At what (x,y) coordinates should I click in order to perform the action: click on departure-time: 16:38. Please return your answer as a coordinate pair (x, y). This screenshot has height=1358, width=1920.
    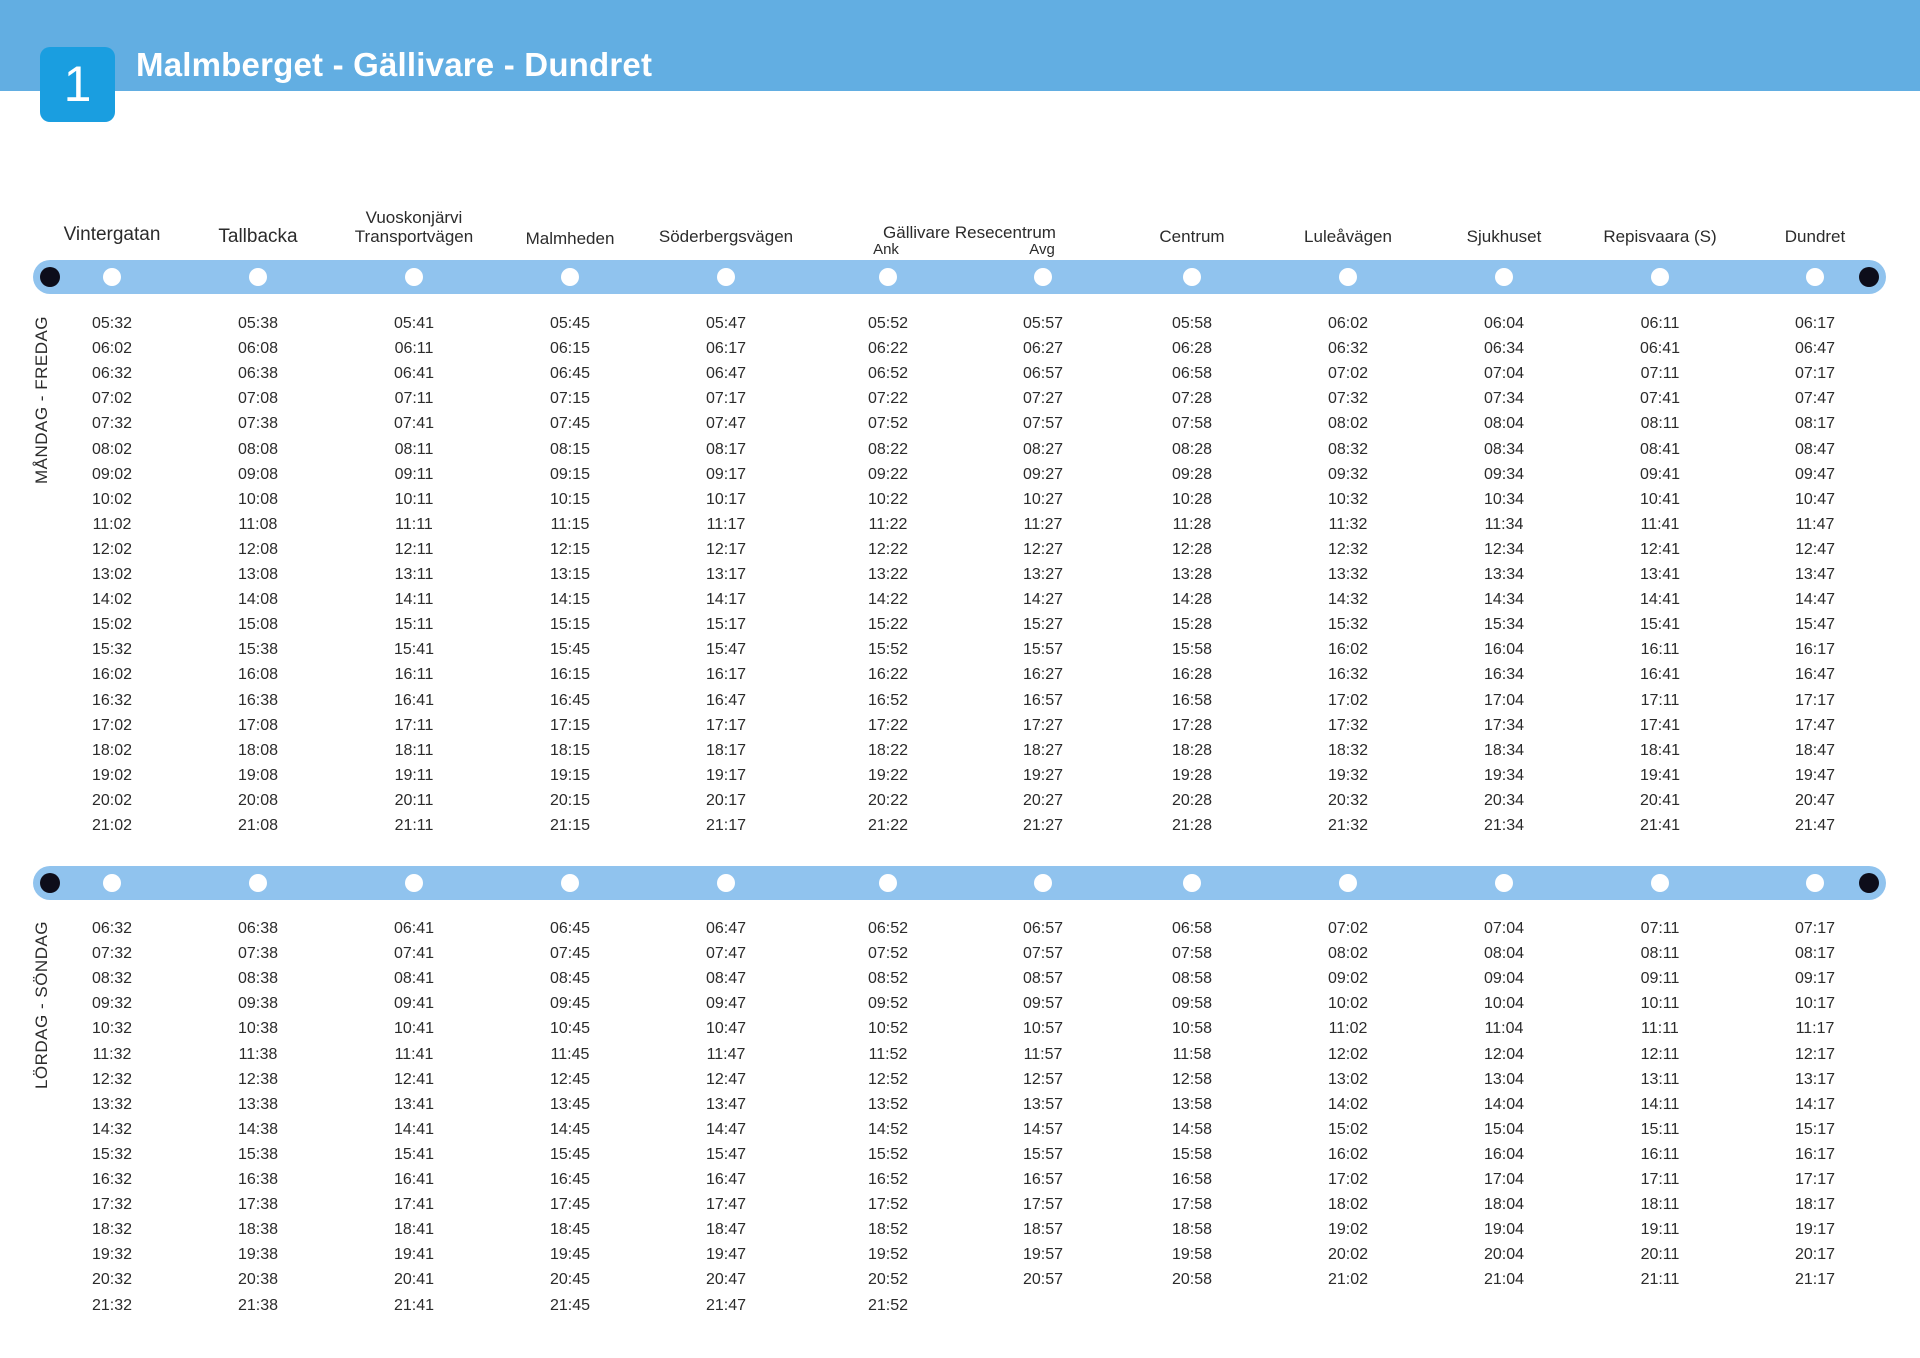
    Looking at the image, I should click on (258, 700).